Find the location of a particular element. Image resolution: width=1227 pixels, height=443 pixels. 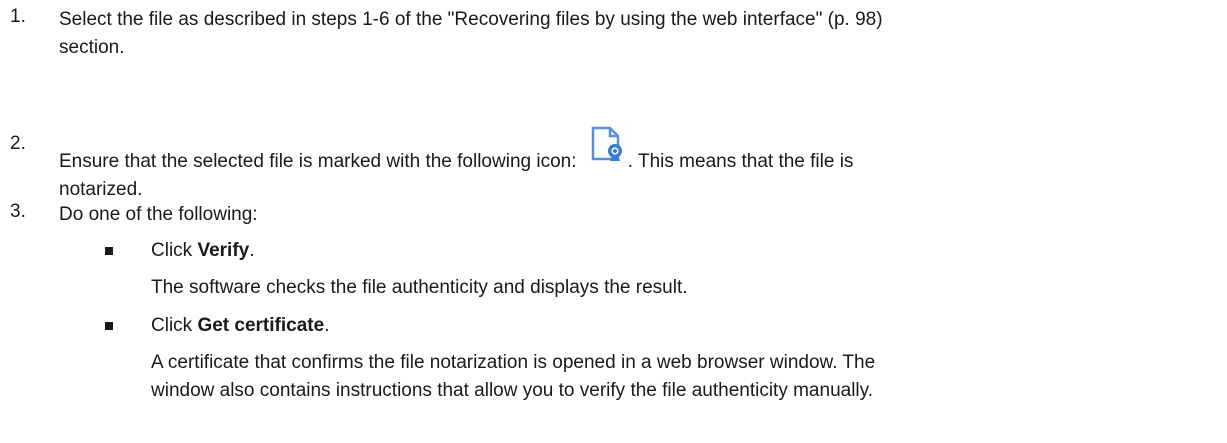

option-action-name: Verify is located at coordinates (223, 250).